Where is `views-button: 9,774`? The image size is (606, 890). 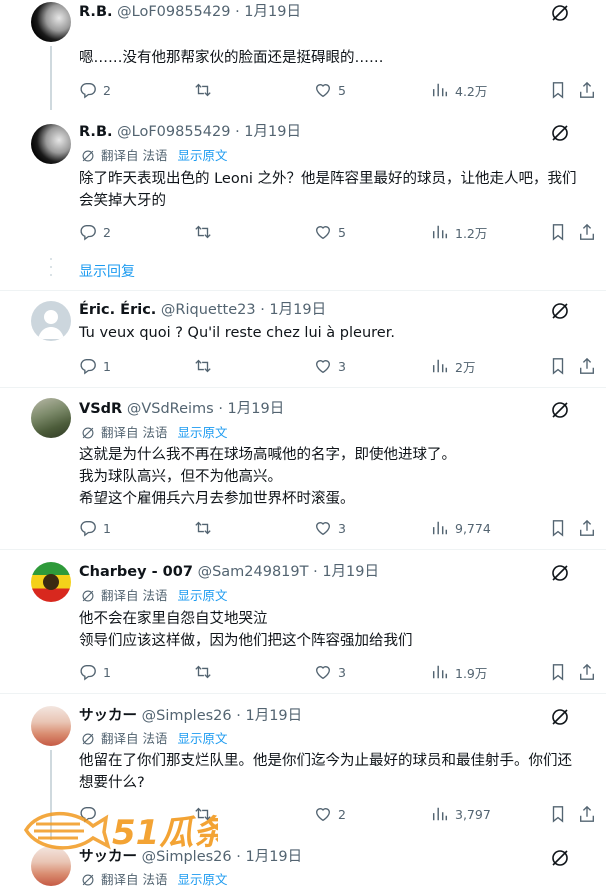 views-button: 9,774 is located at coordinates (461, 528).